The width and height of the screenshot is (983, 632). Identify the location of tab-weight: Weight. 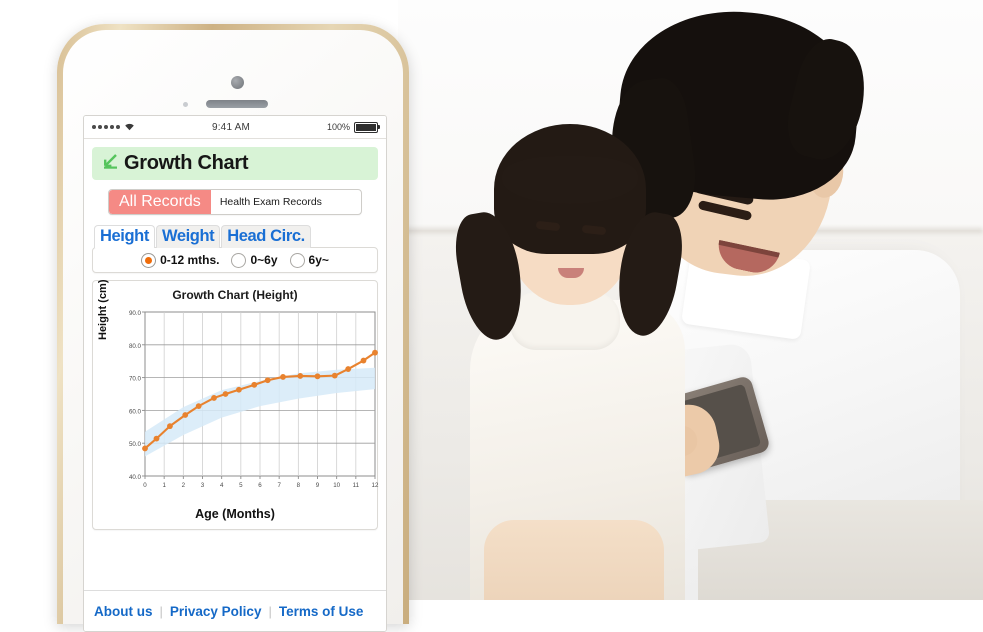
(188, 236).